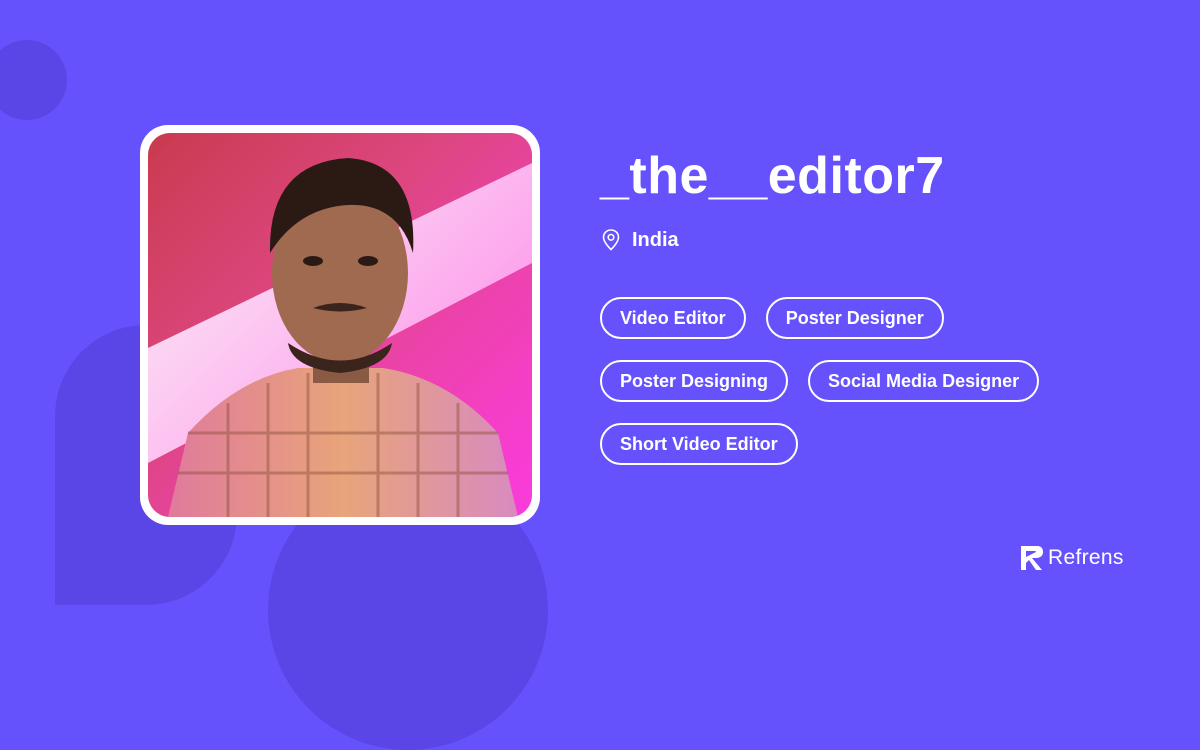  I want to click on skill-tag-row: Poster Designing Social Media Designer, so click(860, 381).